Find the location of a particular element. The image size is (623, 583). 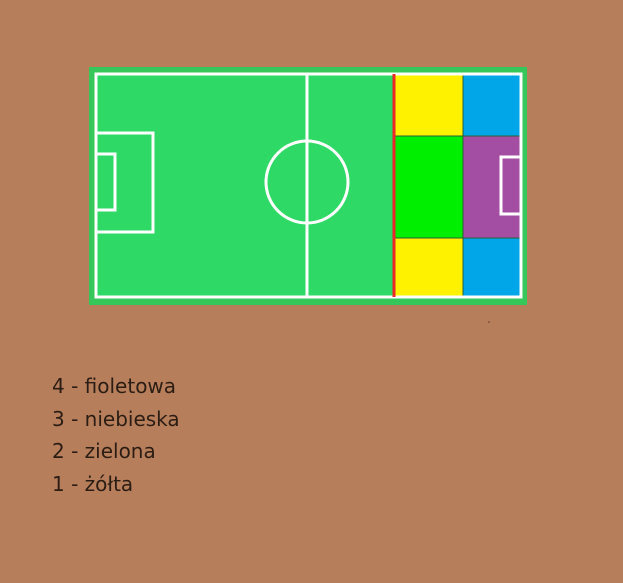

zone-purple-middle is located at coordinates (491, 187).